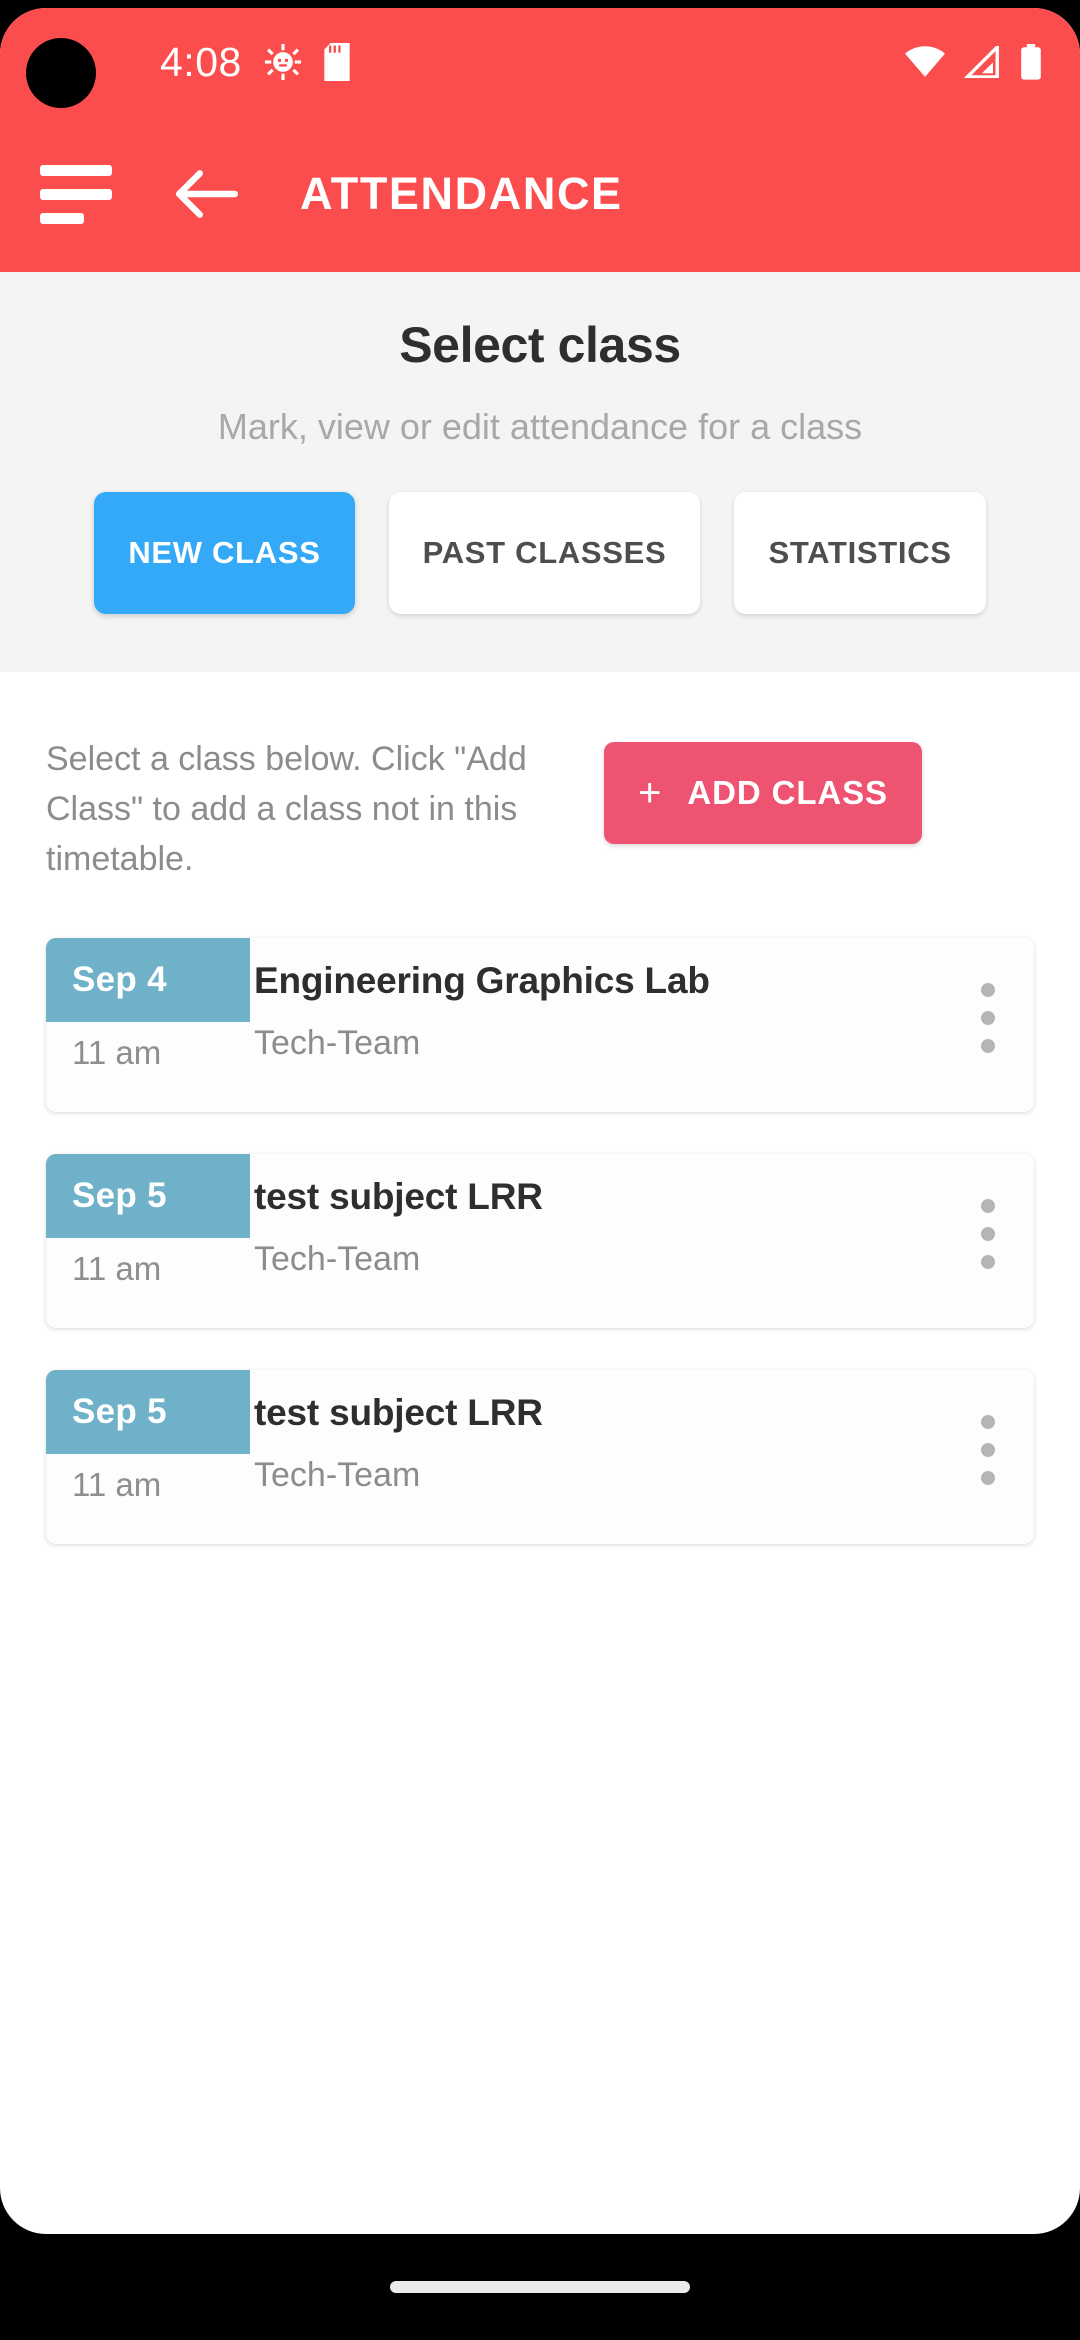 The width and height of the screenshot is (1080, 2340). Describe the element at coordinates (787, 792) in the screenshot. I see `add-class-label: ADD CLASS` at that location.